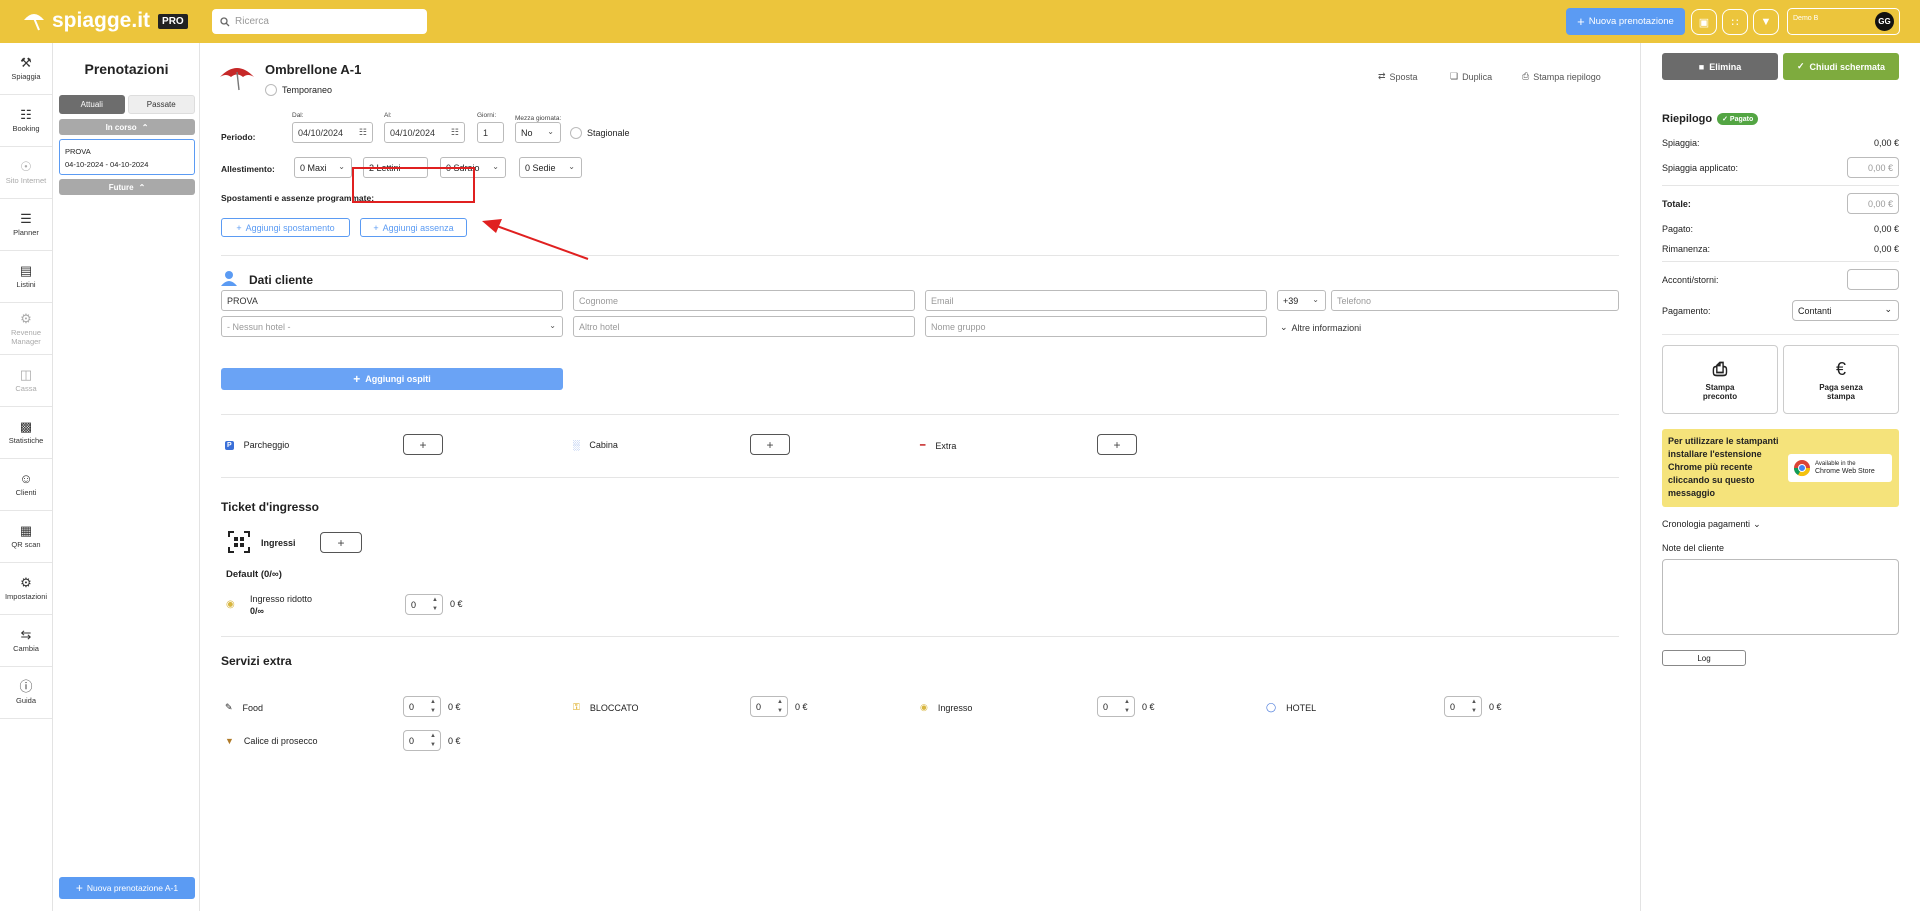 The height and width of the screenshot is (911, 1920). I want to click on add-parking-button: +, so click(423, 444).